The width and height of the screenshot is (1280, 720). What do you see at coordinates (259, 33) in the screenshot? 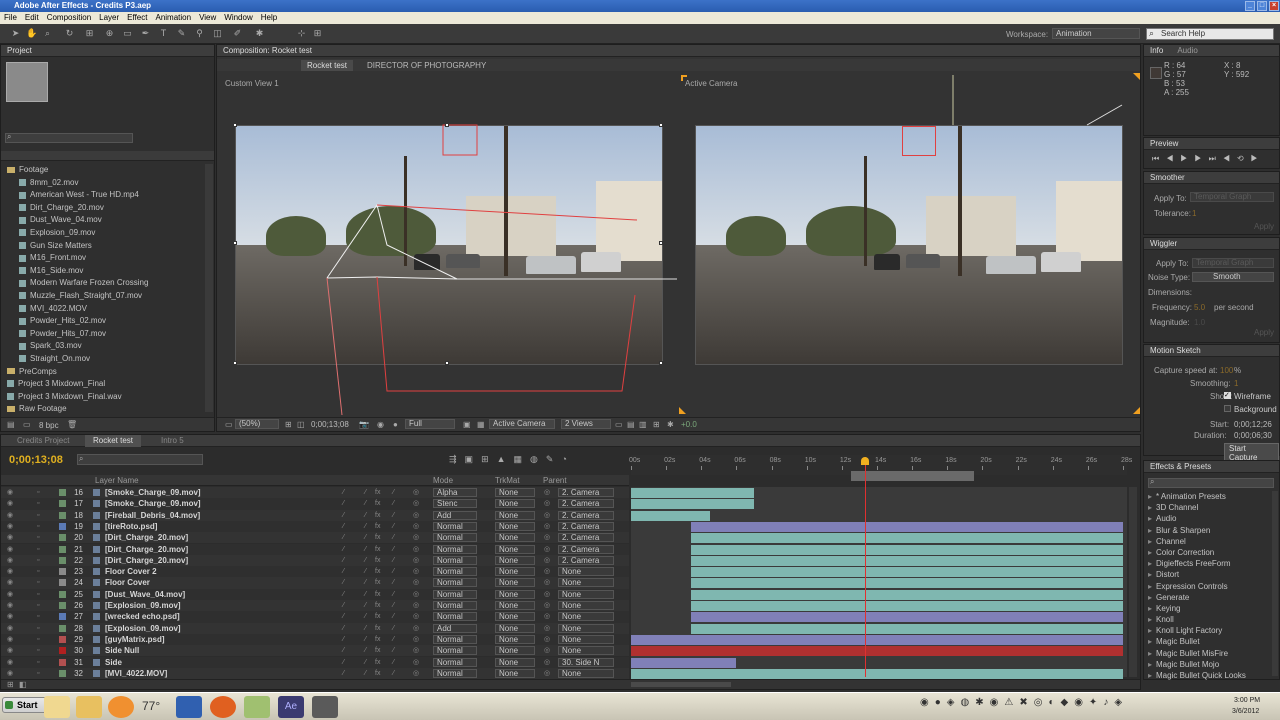
I see `puppet-tool-icon: ✱` at bounding box center [259, 33].